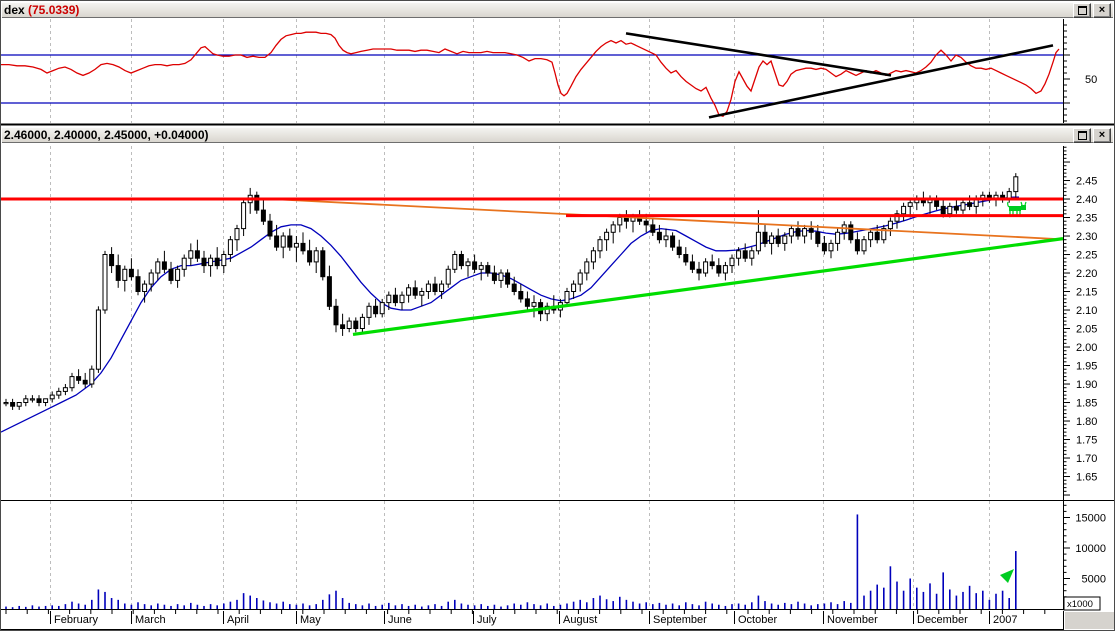 The width and height of the screenshot is (1115, 631). What do you see at coordinates (1086, 348) in the screenshot?
I see `svg-text: 2.00` at bounding box center [1086, 348].